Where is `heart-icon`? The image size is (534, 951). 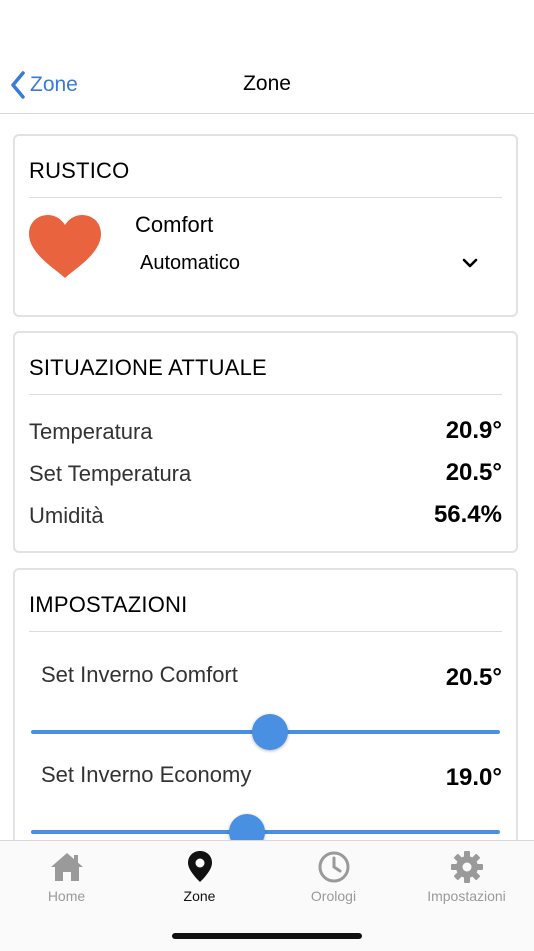 heart-icon is located at coordinates (65, 246).